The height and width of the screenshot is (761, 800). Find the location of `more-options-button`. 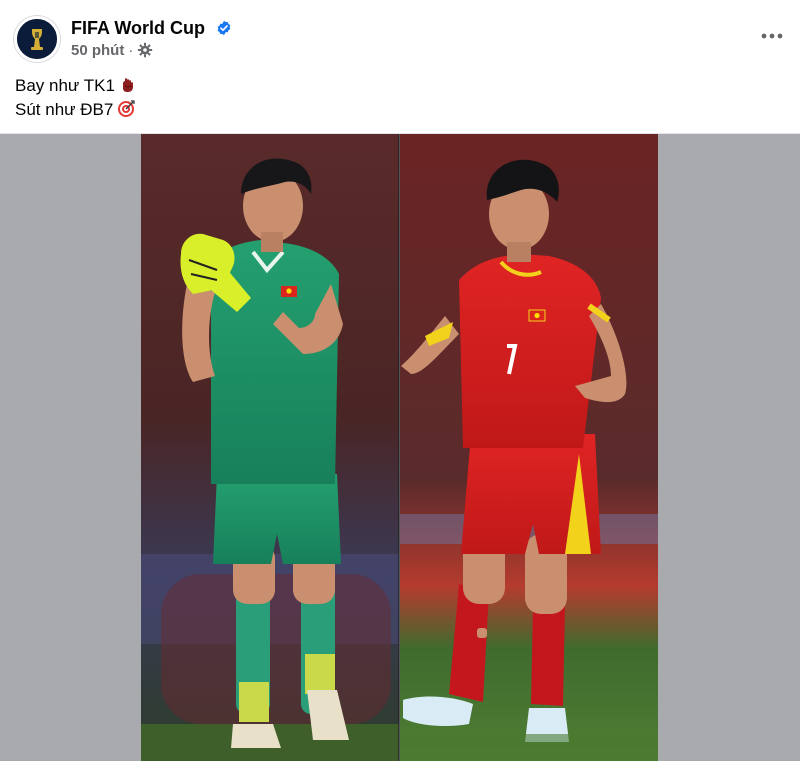

more-options-button is located at coordinates (772, 36).